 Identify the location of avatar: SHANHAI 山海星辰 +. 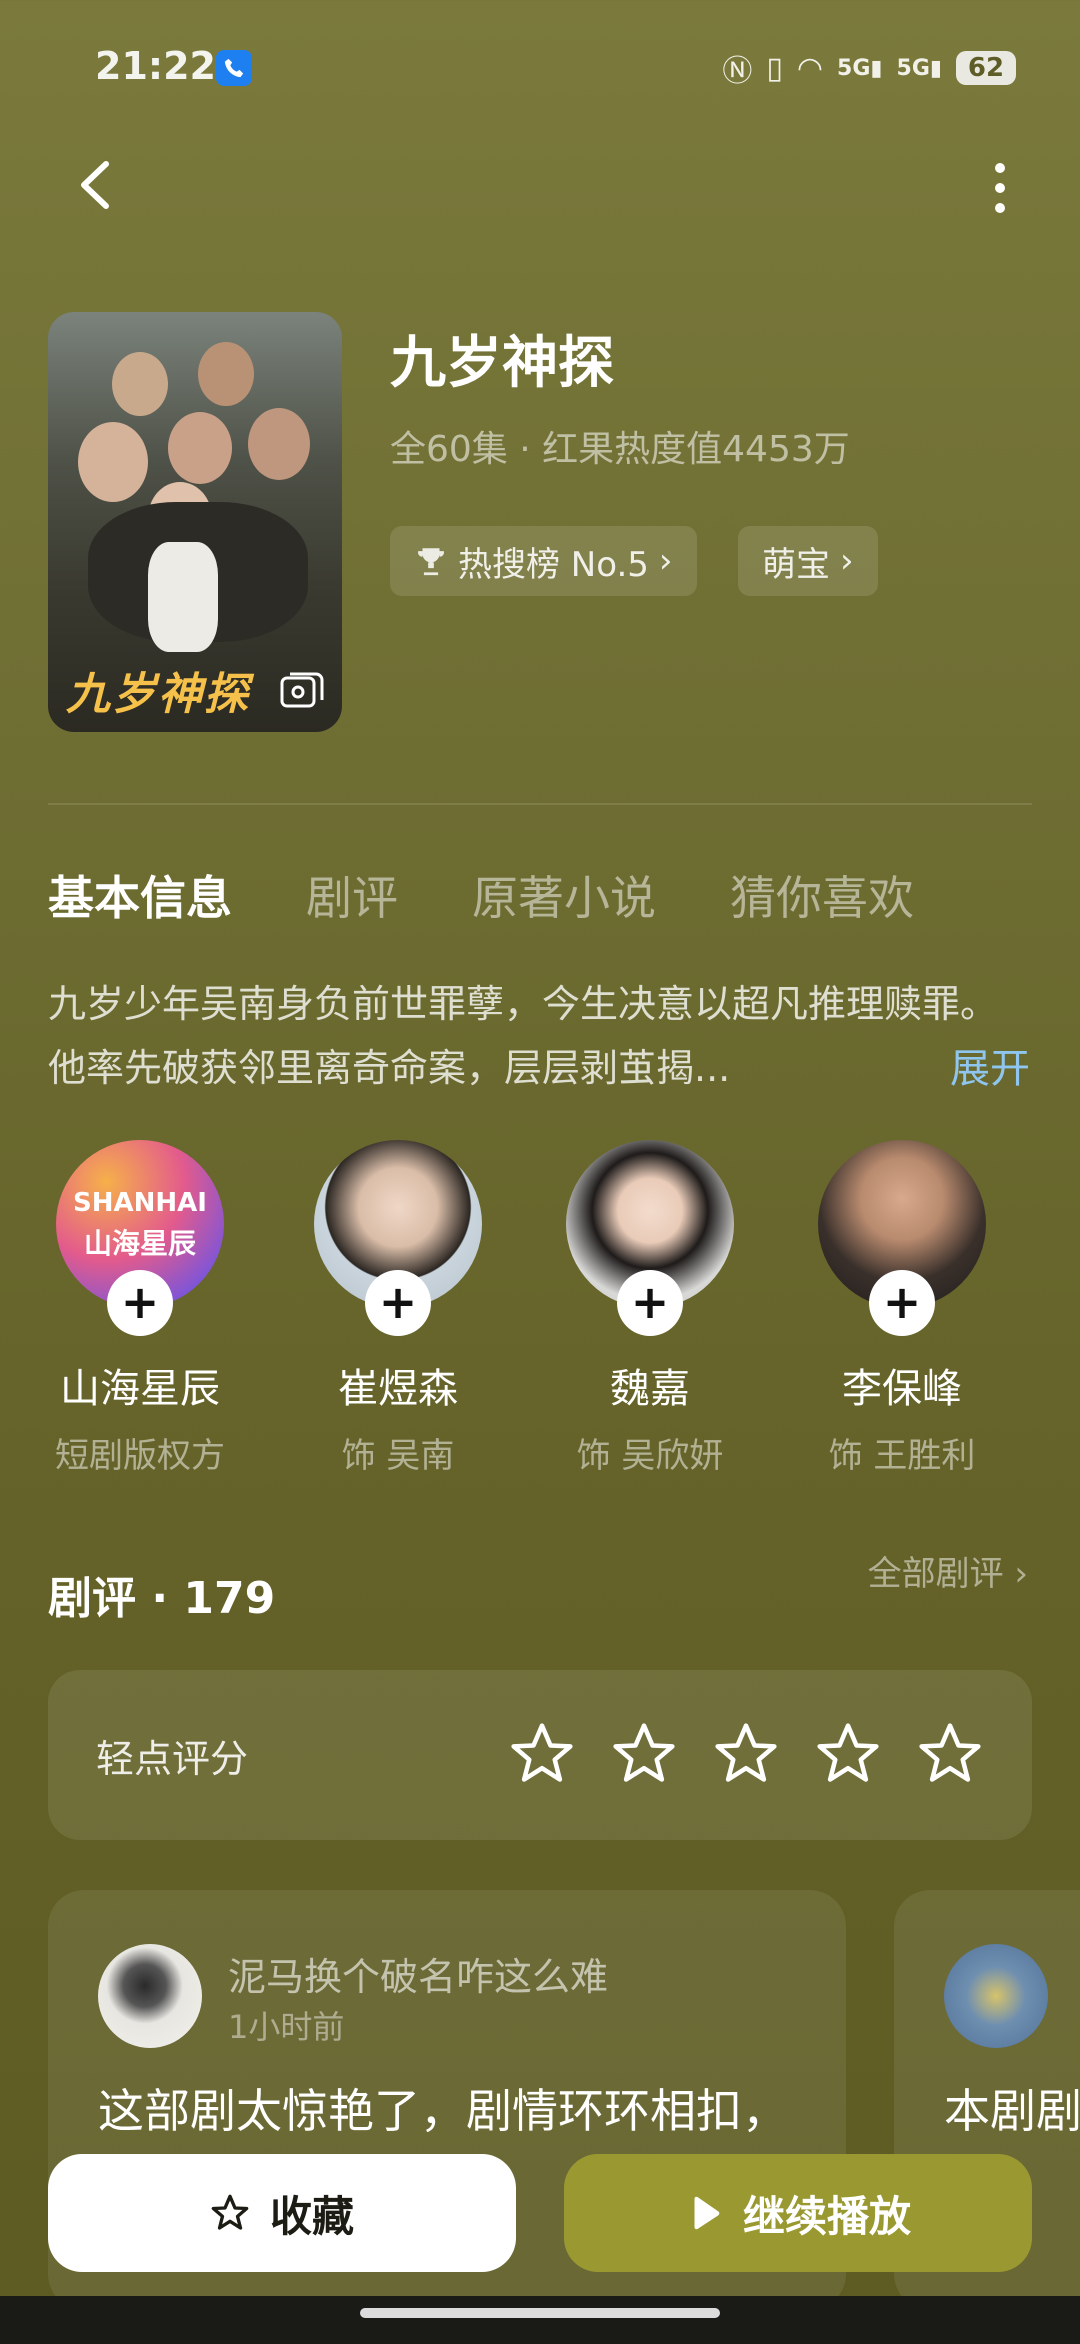
(140, 1238).